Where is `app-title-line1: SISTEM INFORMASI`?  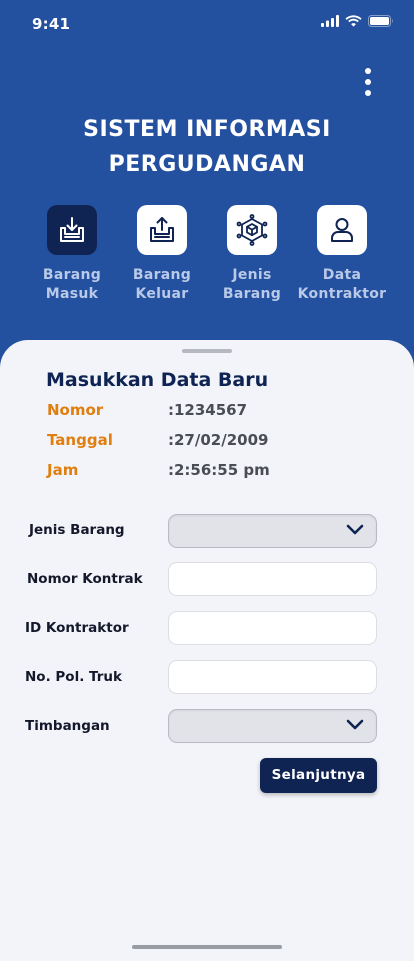 app-title-line1: SISTEM INFORMASI is located at coordinates (207, 129).